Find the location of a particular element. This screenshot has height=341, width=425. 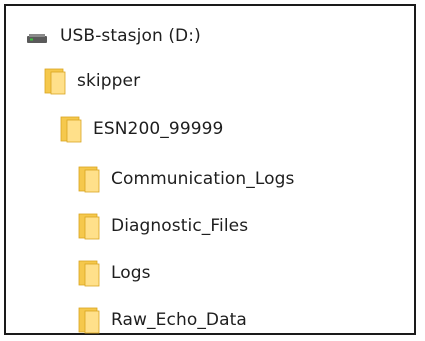

tree-item-raw-echo-data: Raw_Echo_Data is located at coordinates (162, 320).